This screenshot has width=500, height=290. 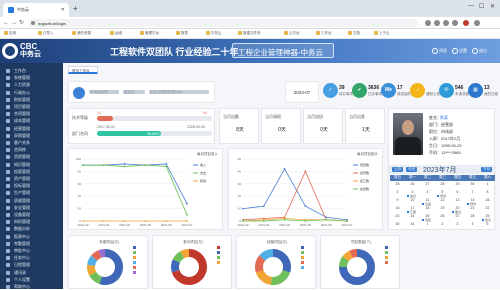 What do you see at coordinates (149, 33) in the screenshot?
I see `bookmark-item: 管理平台` at bounding box center [149, 33].